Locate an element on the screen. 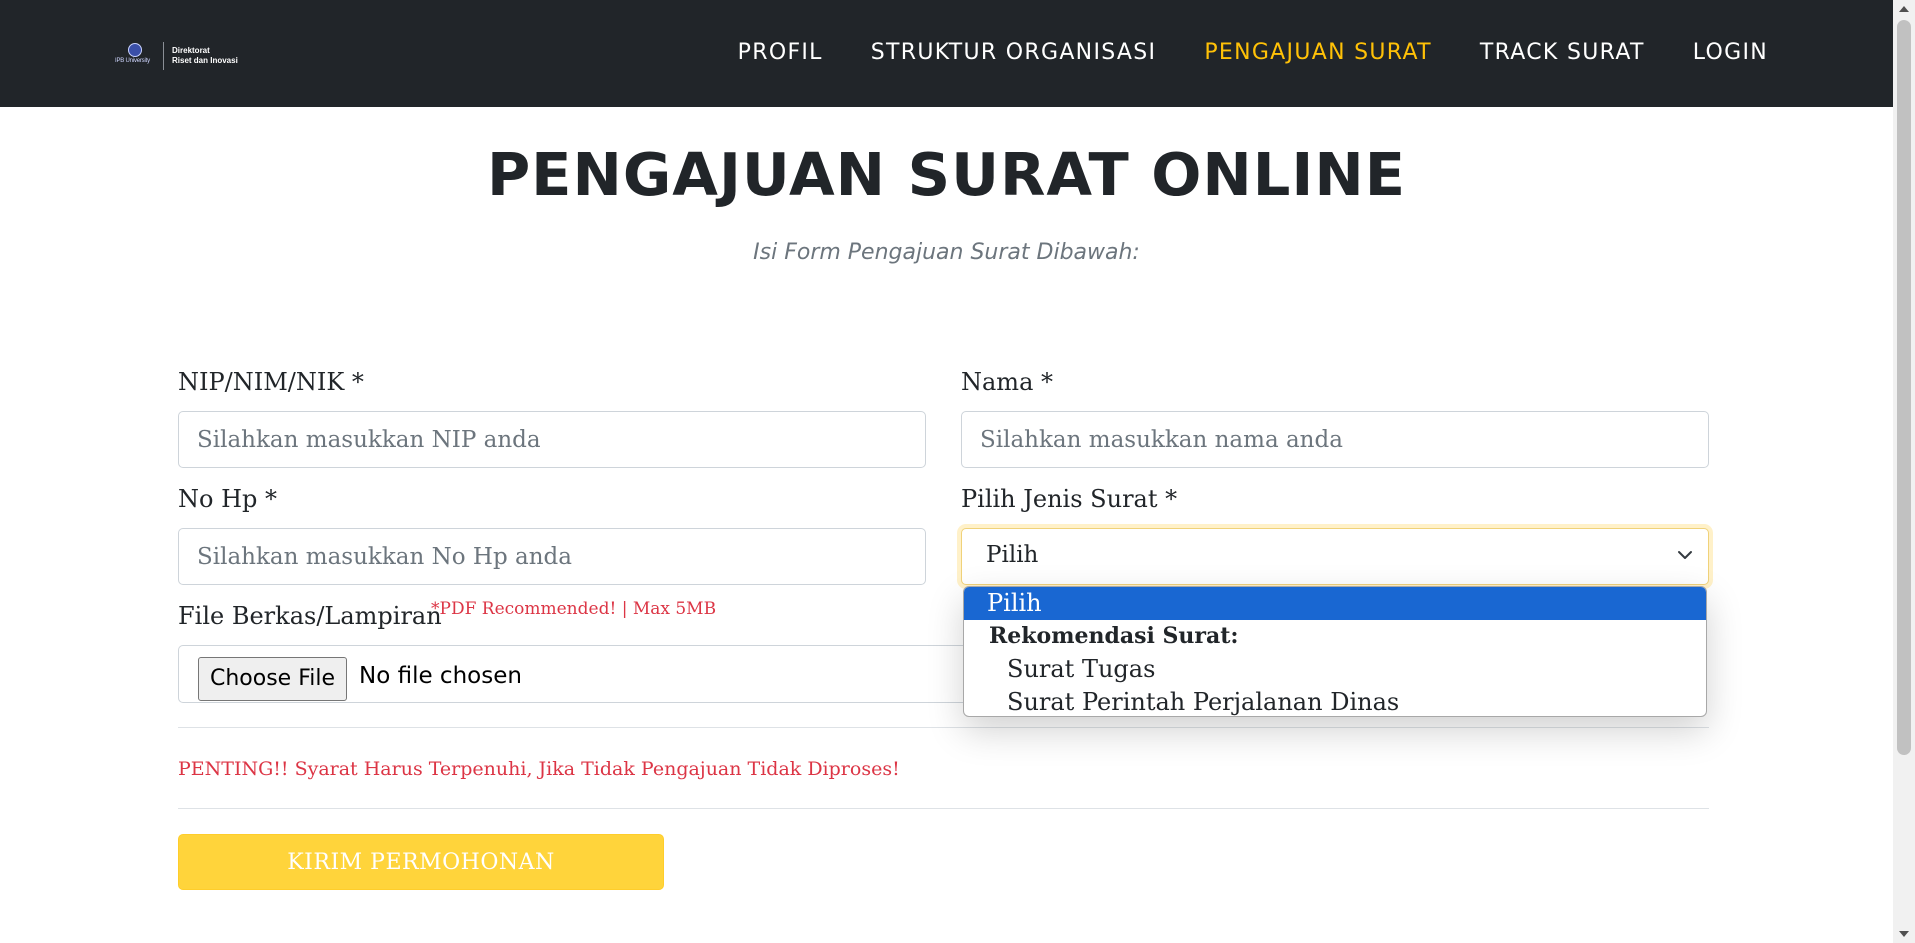  page-subtitle: Isi Form Pengajuan Surat Dibawah: is located at coordinates (946, 252).